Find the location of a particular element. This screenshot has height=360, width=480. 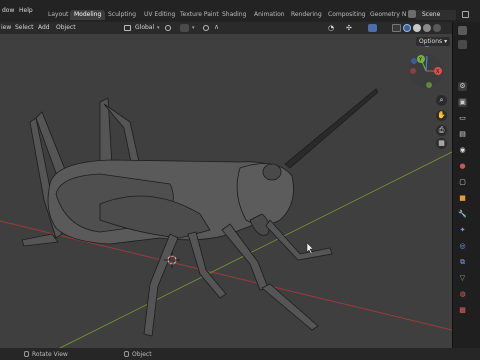

particles-icon: ✦ is located at coordinates (462, 230).